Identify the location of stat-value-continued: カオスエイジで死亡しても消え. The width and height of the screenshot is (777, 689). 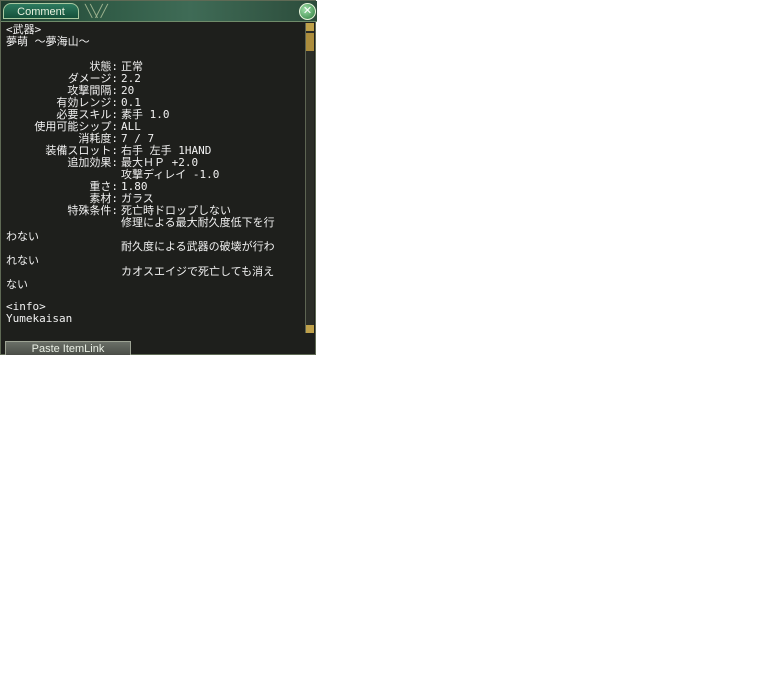
(198, 271).